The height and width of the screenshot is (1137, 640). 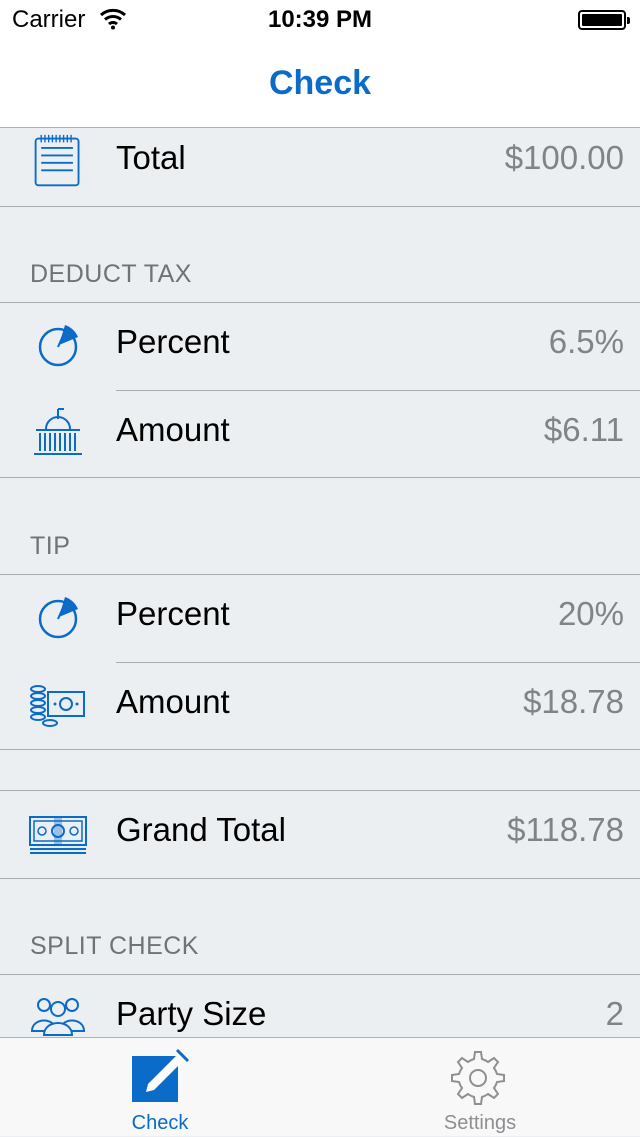 I want to click on tab-settings: Settings, so click(x=480, y=1087).